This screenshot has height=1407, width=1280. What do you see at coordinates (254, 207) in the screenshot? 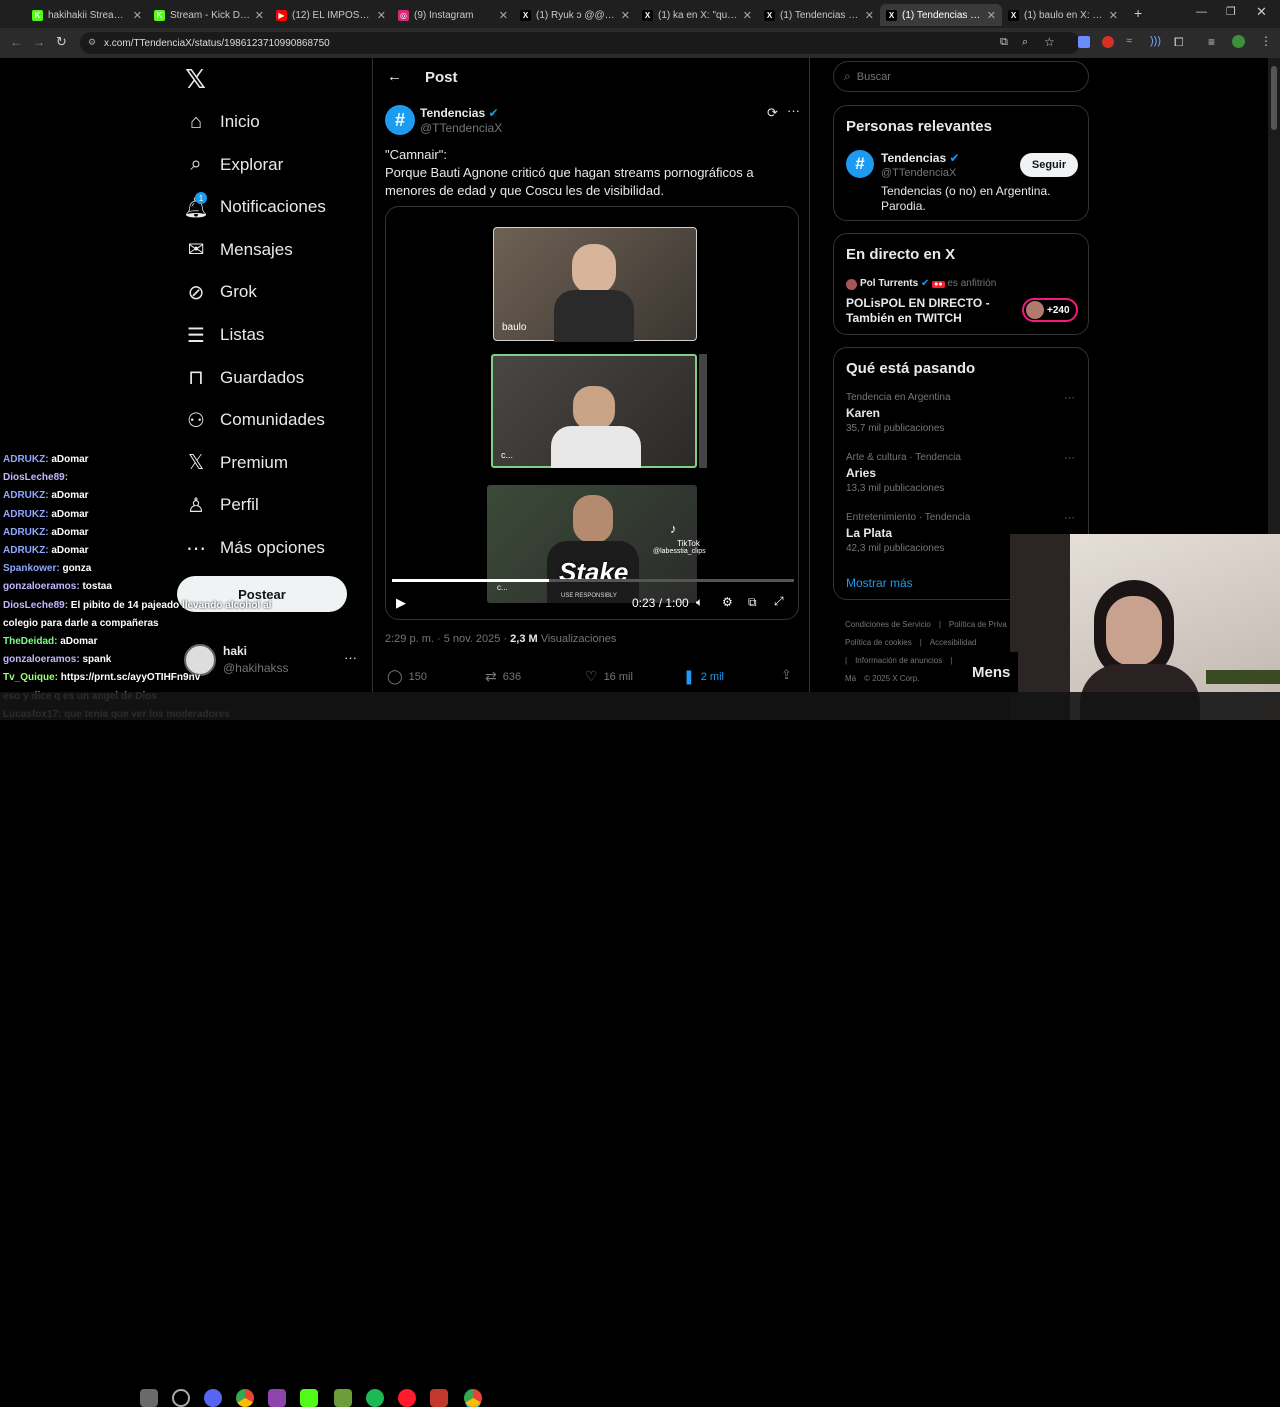
I see `nav-item-notificaciones: 🔔︎ 1 Notificaciones` at bounding box center [254, 207].